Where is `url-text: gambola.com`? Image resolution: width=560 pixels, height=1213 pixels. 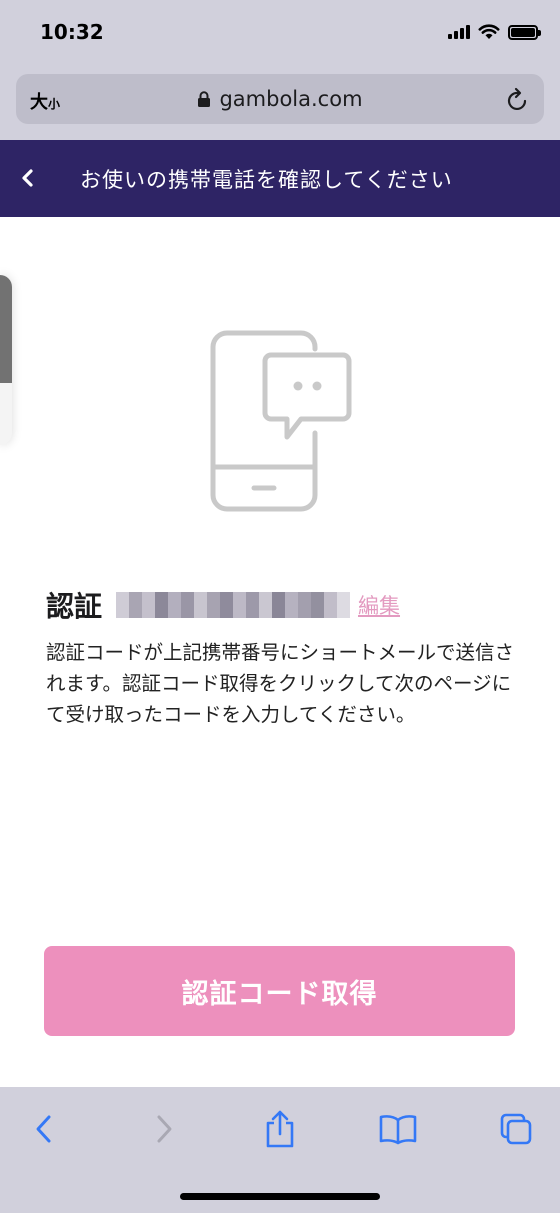
url-text: gambola.com is located at coordinates (291, 99).